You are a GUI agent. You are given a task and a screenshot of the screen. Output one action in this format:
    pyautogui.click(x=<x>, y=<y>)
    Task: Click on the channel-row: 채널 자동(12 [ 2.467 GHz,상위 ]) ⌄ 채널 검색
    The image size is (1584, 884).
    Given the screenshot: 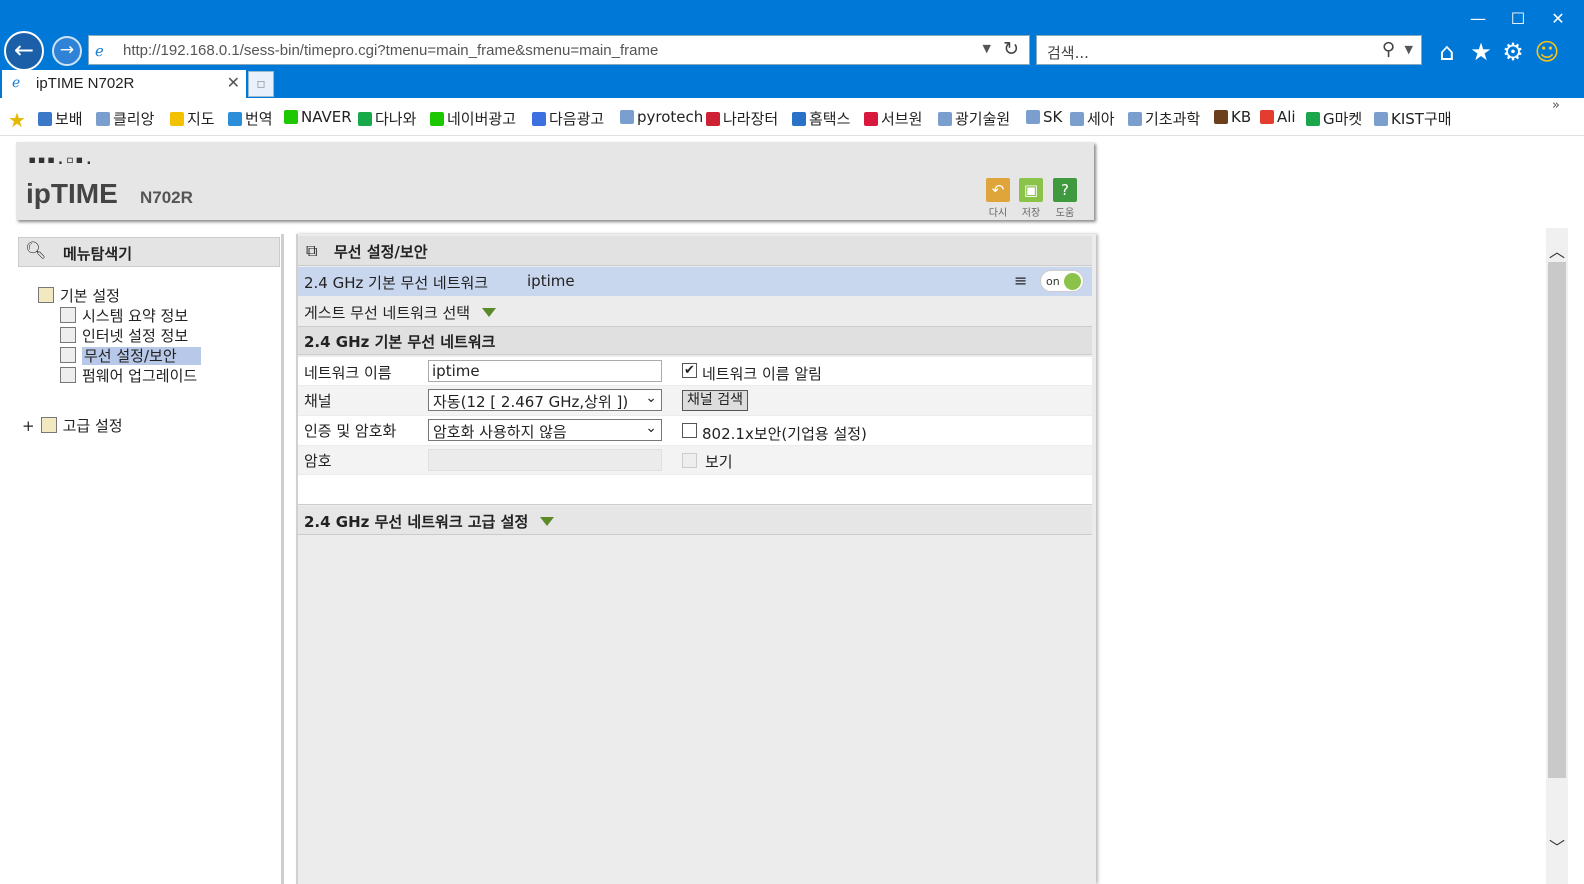 What is the action you would take?
    pyautogui.click(x=695, y=400)
    